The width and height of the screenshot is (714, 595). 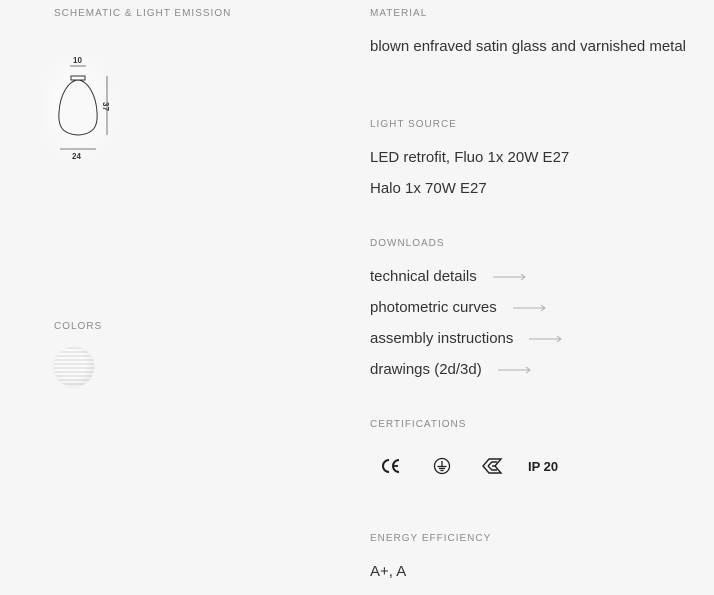 I want to click on download-label: drawings (2d/3d), so click(x=426, y=369).